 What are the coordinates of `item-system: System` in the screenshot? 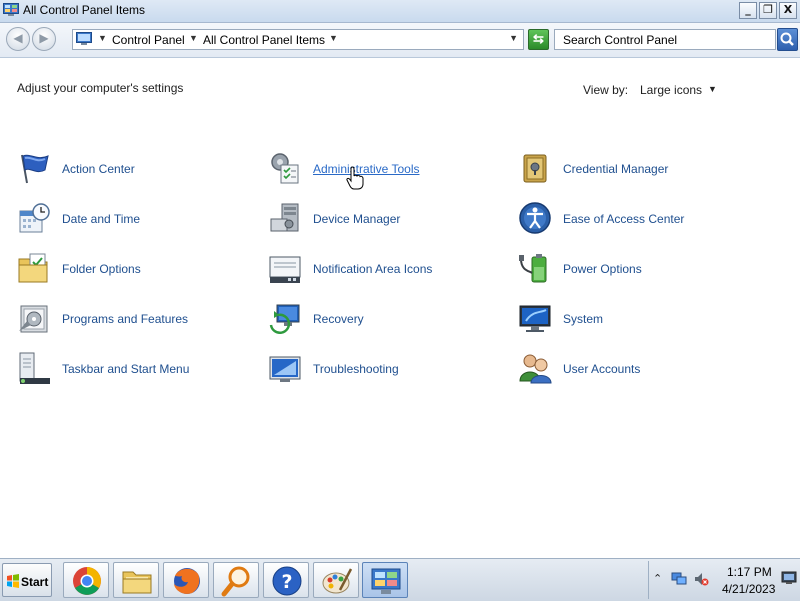 It's located at (638, 319).